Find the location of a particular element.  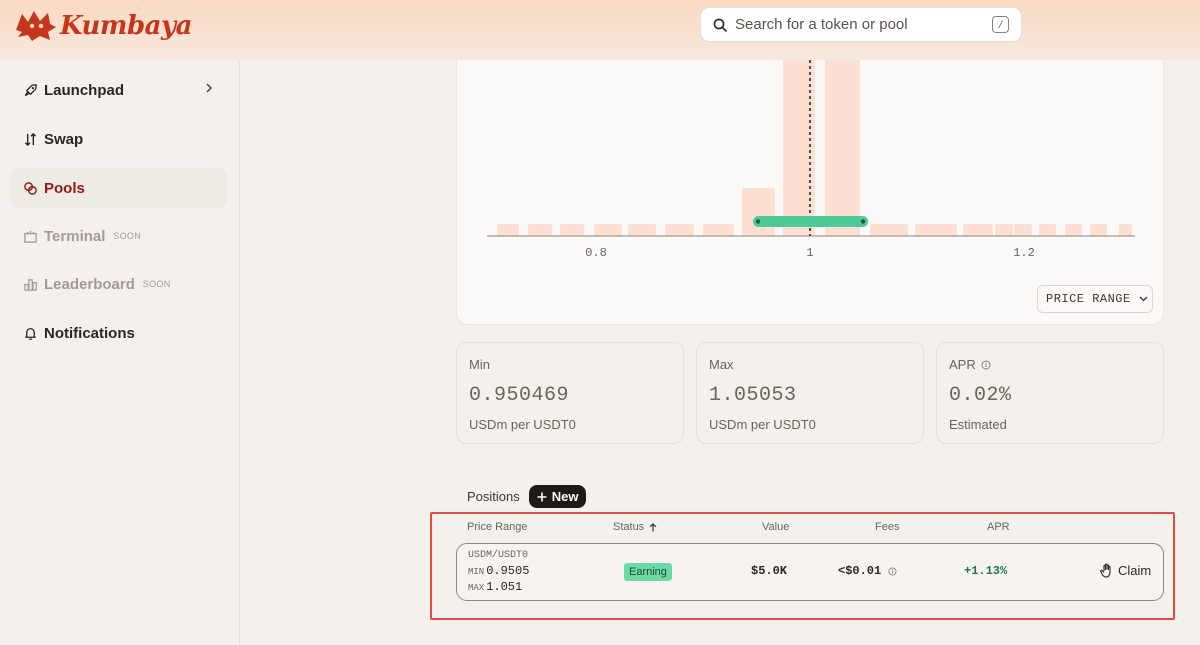

sidebar-item-pools: Pools is located at coordinates (118, 188).